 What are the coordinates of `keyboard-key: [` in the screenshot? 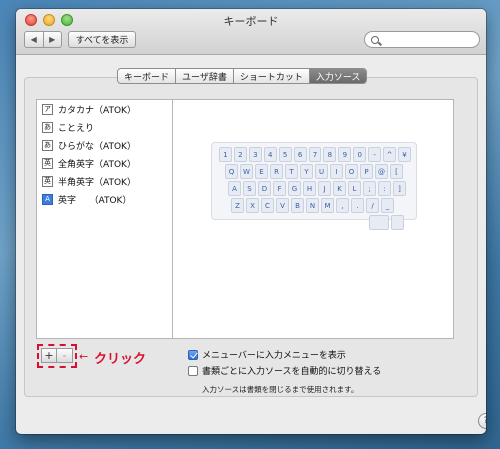 It's located at (396, 171).